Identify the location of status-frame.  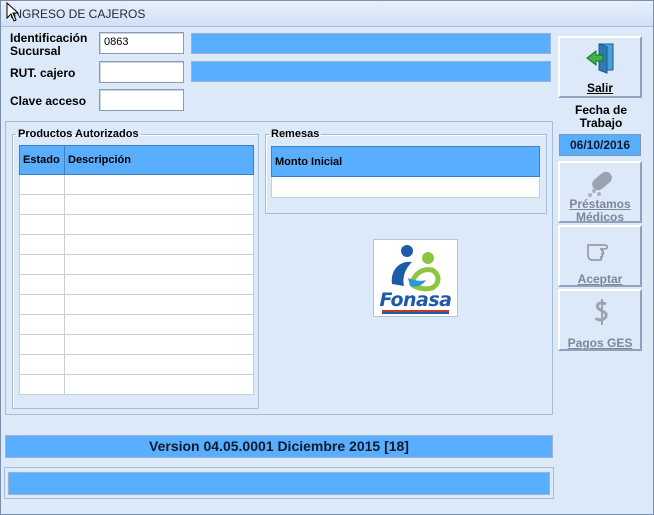
(279, 483).